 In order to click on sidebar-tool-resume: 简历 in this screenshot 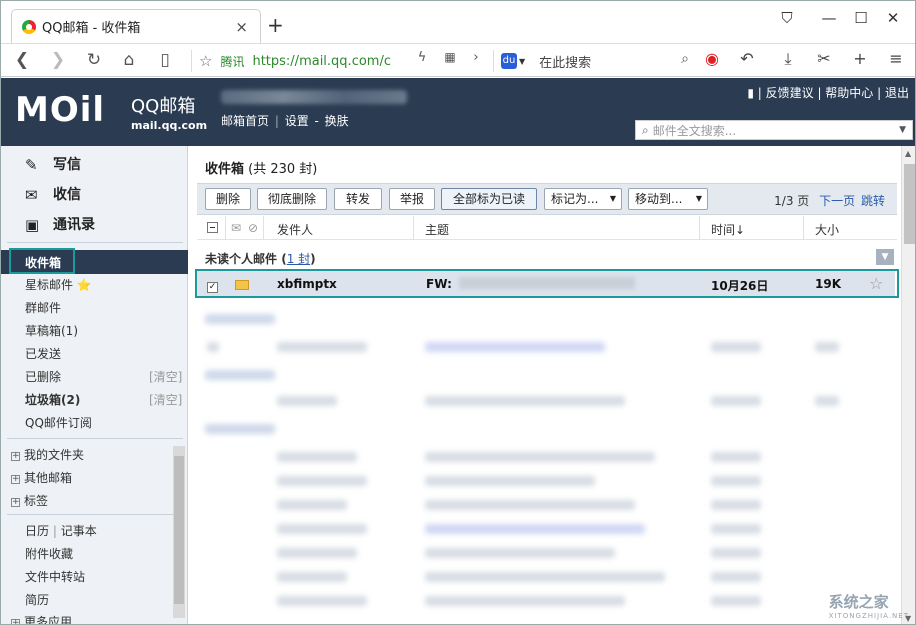, I will do `click(37, 599)`.